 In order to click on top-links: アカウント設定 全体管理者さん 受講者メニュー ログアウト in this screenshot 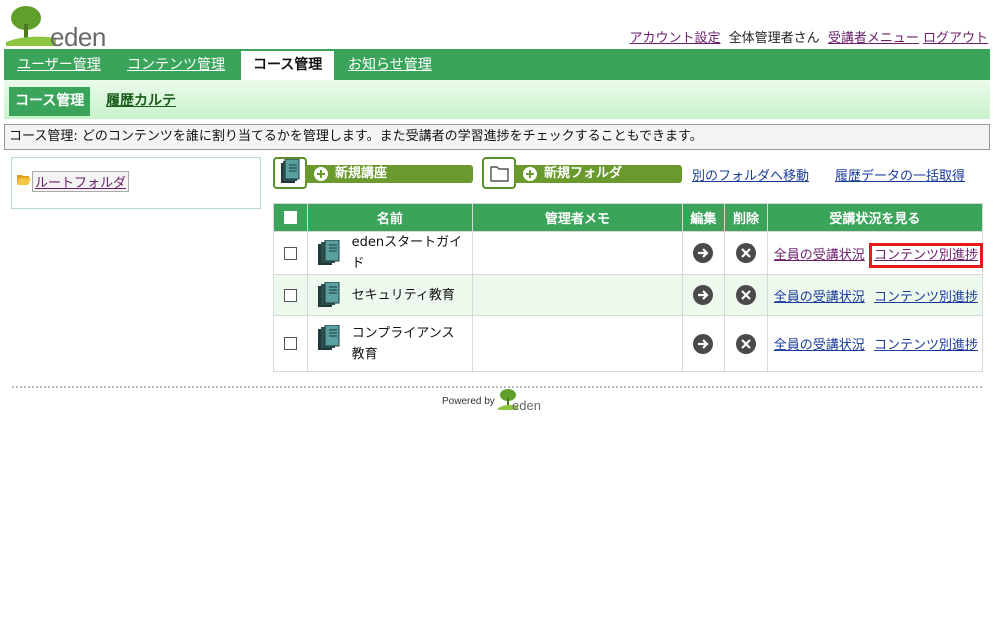, I will do `click(809, 36)`.